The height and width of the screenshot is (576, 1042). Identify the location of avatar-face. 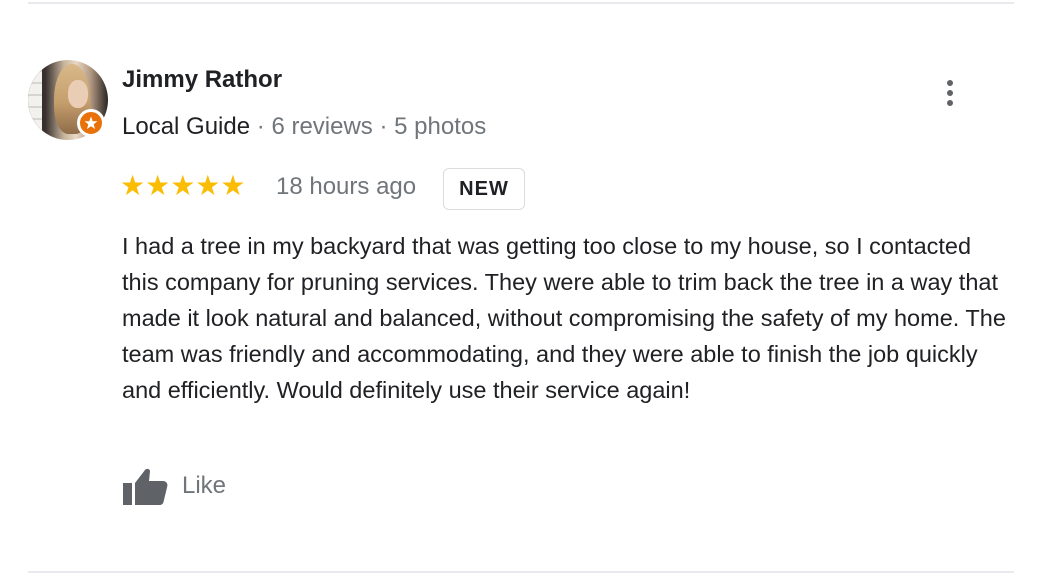
(78, 94).